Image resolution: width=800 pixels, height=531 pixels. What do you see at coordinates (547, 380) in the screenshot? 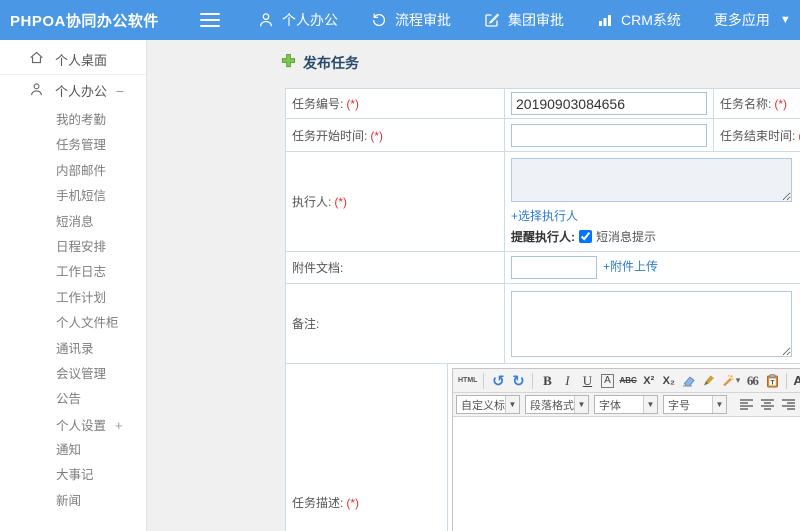
I see `bold-button: B` at bounding box center [547, 380].